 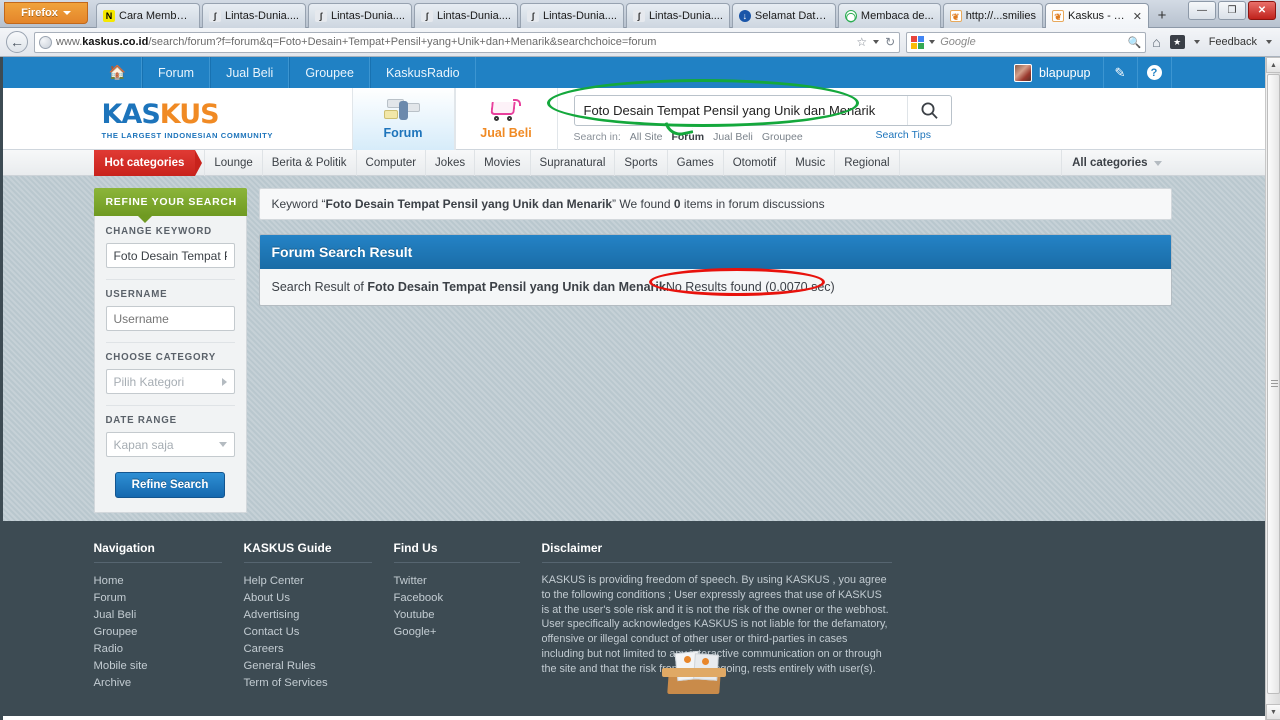 I want to click on footer-link-advertising: Advertising, so click(x=308, y=615).